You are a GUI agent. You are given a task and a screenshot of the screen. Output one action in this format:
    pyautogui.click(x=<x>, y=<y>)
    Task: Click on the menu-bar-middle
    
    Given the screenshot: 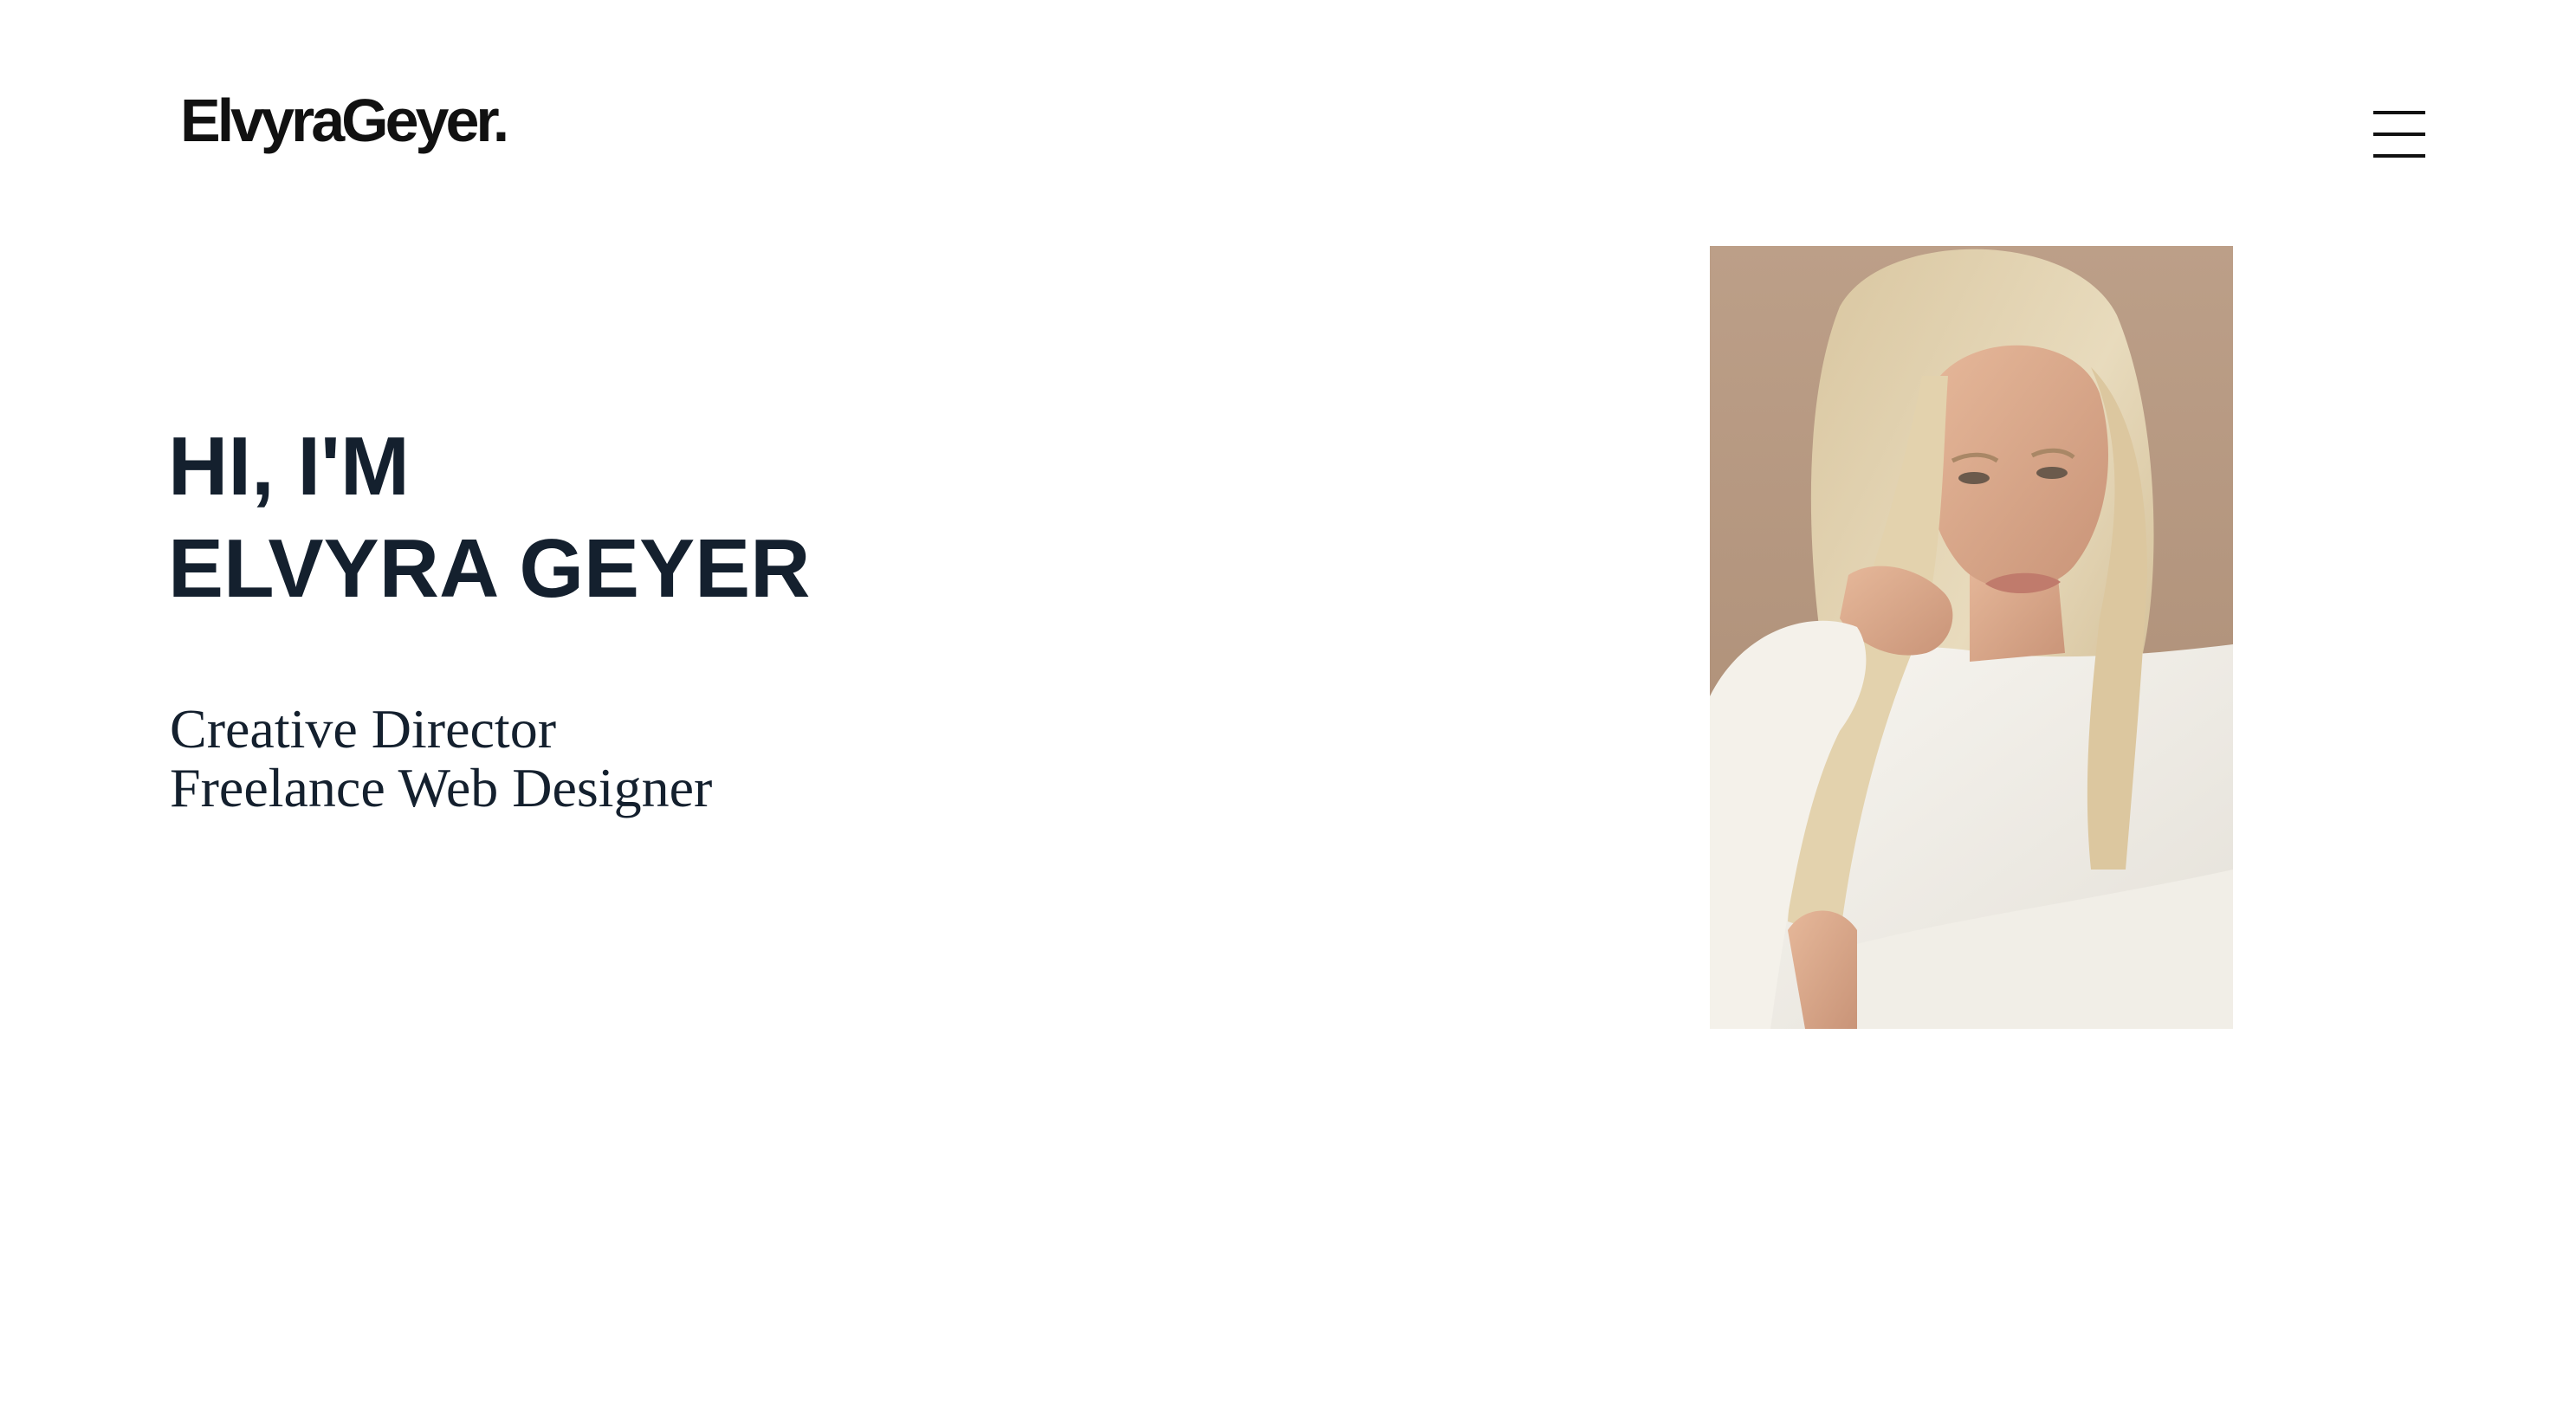 What is the action you would take?
    pyautogui.click(x=2399, y=134)
    